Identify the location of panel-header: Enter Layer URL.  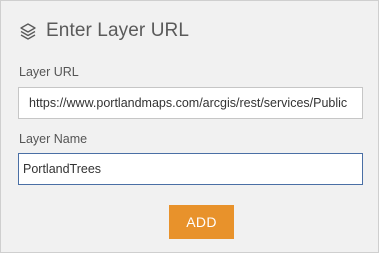
(103, 31).